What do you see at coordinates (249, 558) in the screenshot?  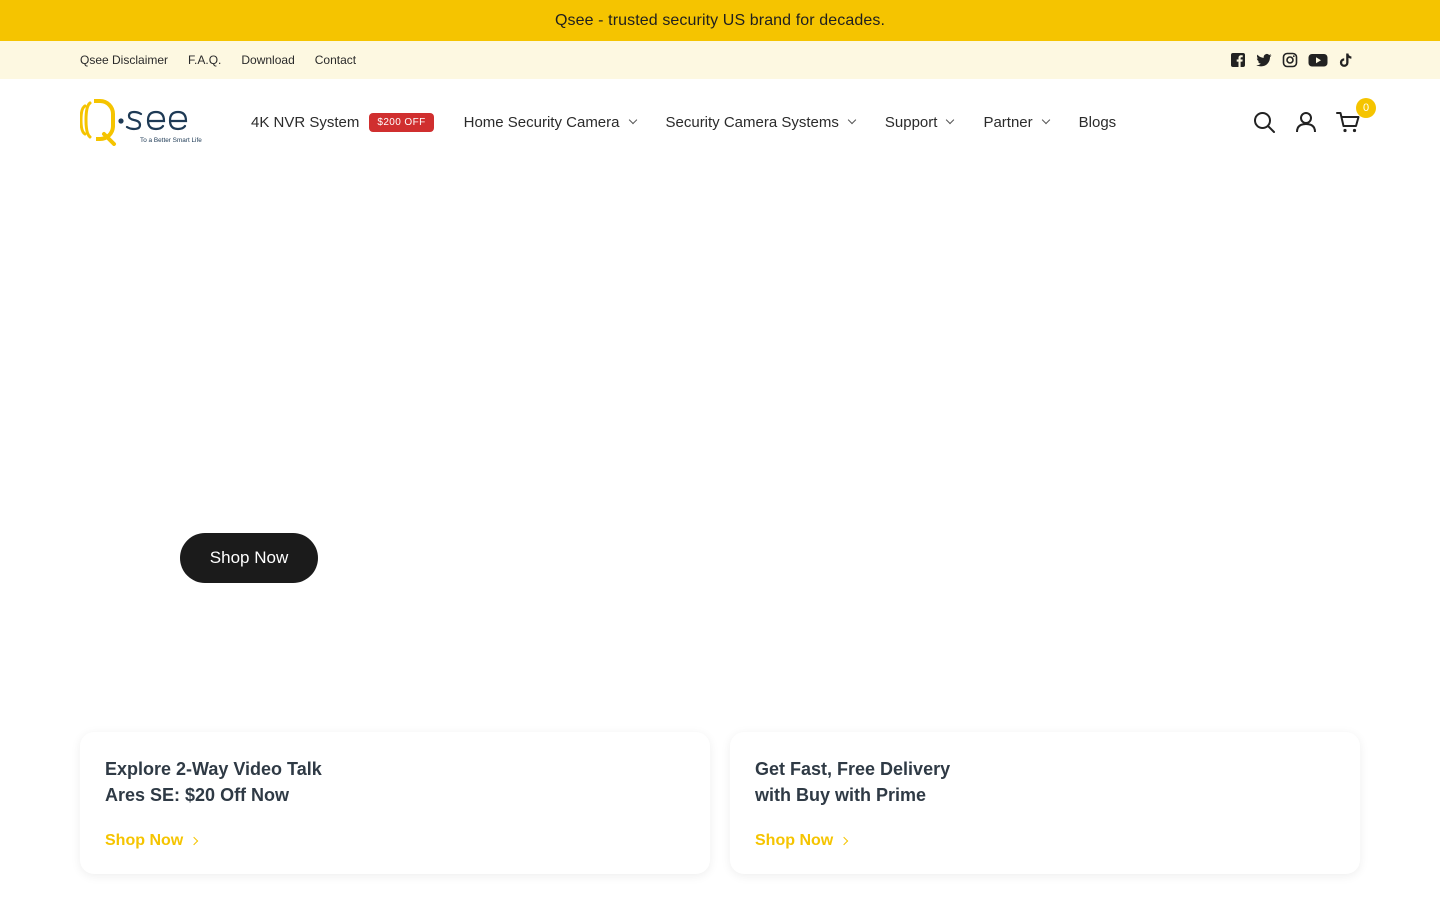 I see `hero-shop-now-button: Shop Now` at bounding box center [249, 558].